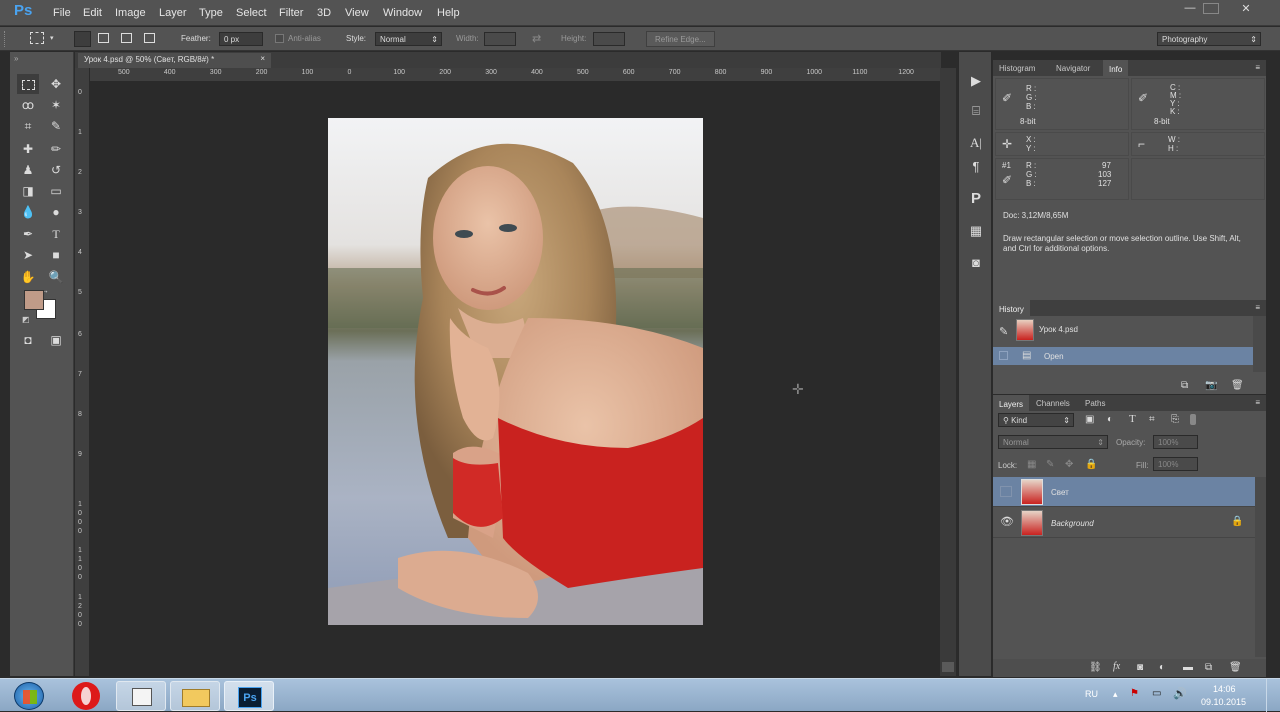  What do you see at coordinates (1095, 667) in the screenshot?
I see `link-layers-icon: ⛓` at bounding box center [1095, 667].